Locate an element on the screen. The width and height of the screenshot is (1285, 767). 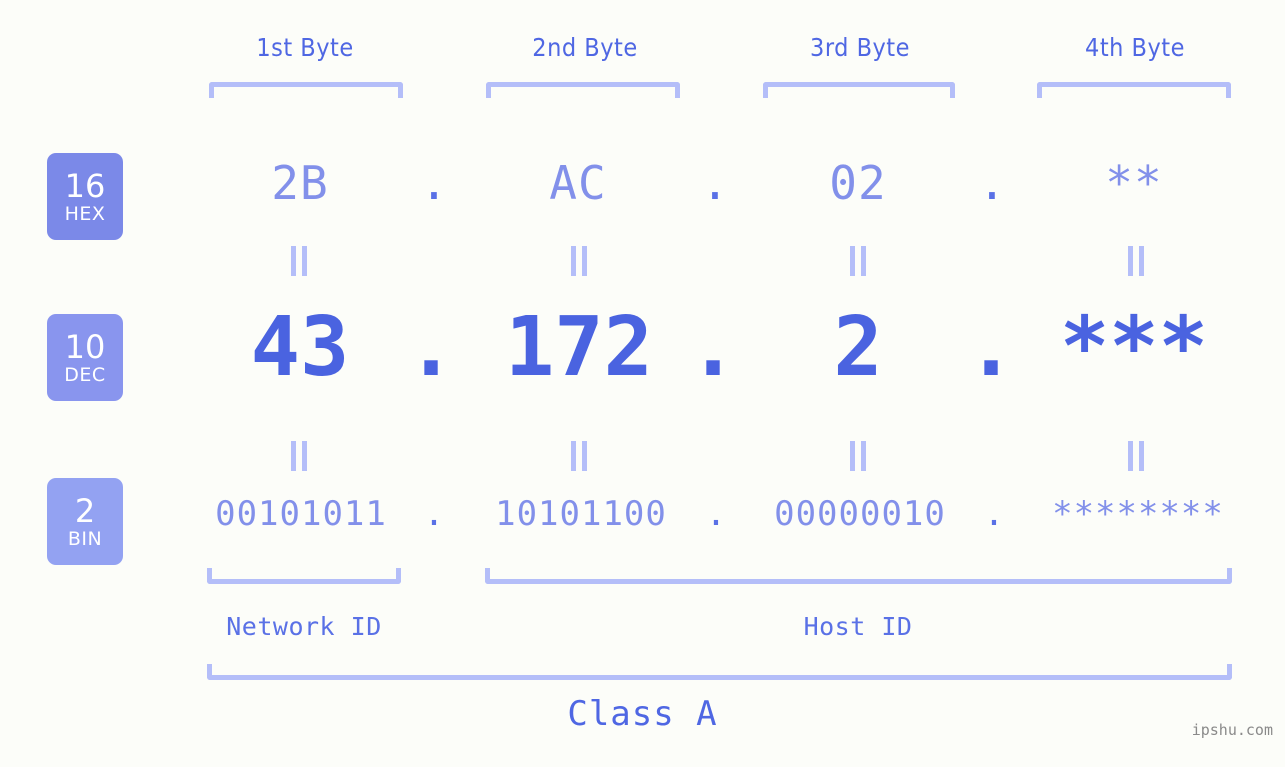
equals-marker-1-top is located at coordinates (299, 261).